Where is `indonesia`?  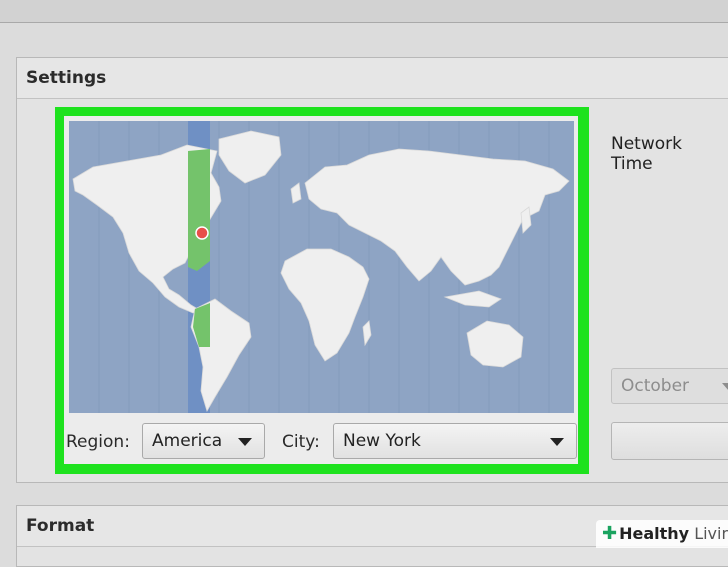
indonesia is located at coordinates (472, 299).